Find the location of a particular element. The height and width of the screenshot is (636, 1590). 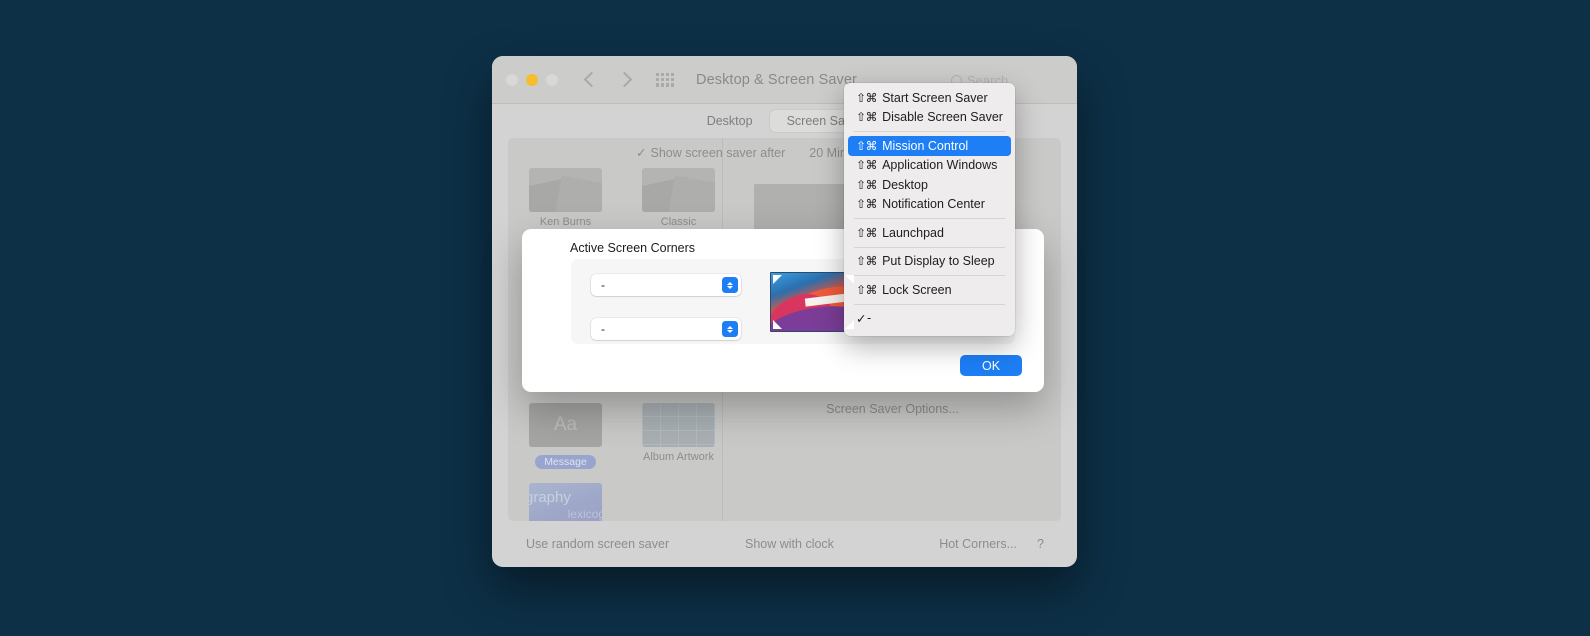

message-badge: Message is located at coordinates (565, 462).